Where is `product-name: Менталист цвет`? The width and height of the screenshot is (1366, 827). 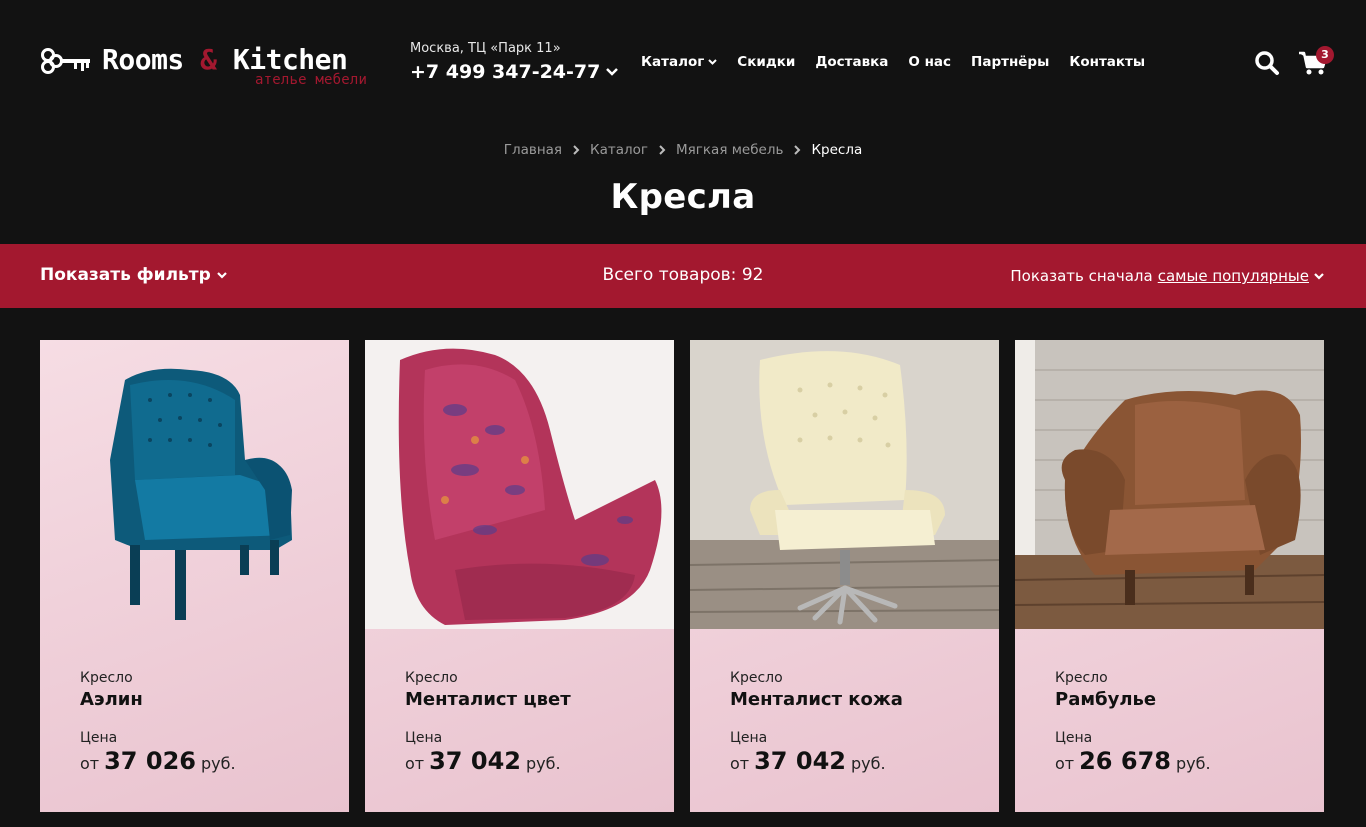
product-name: Менталист цвет is located at coordinates (488, 699).